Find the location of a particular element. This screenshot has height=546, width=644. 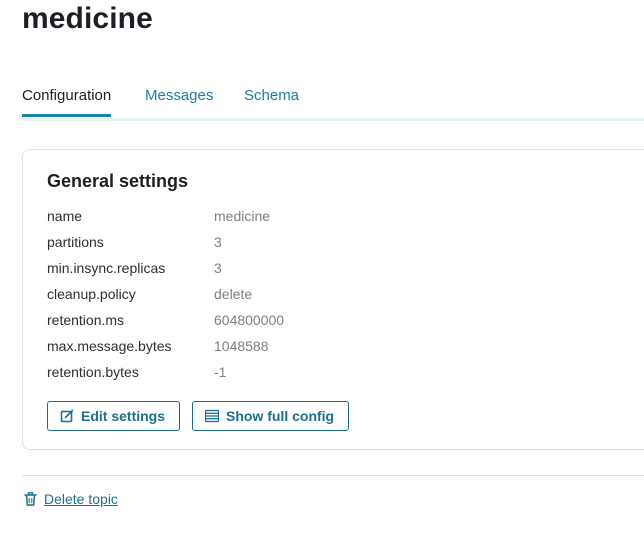

setting-key: retention.ms is located at coordinates (86, 320).